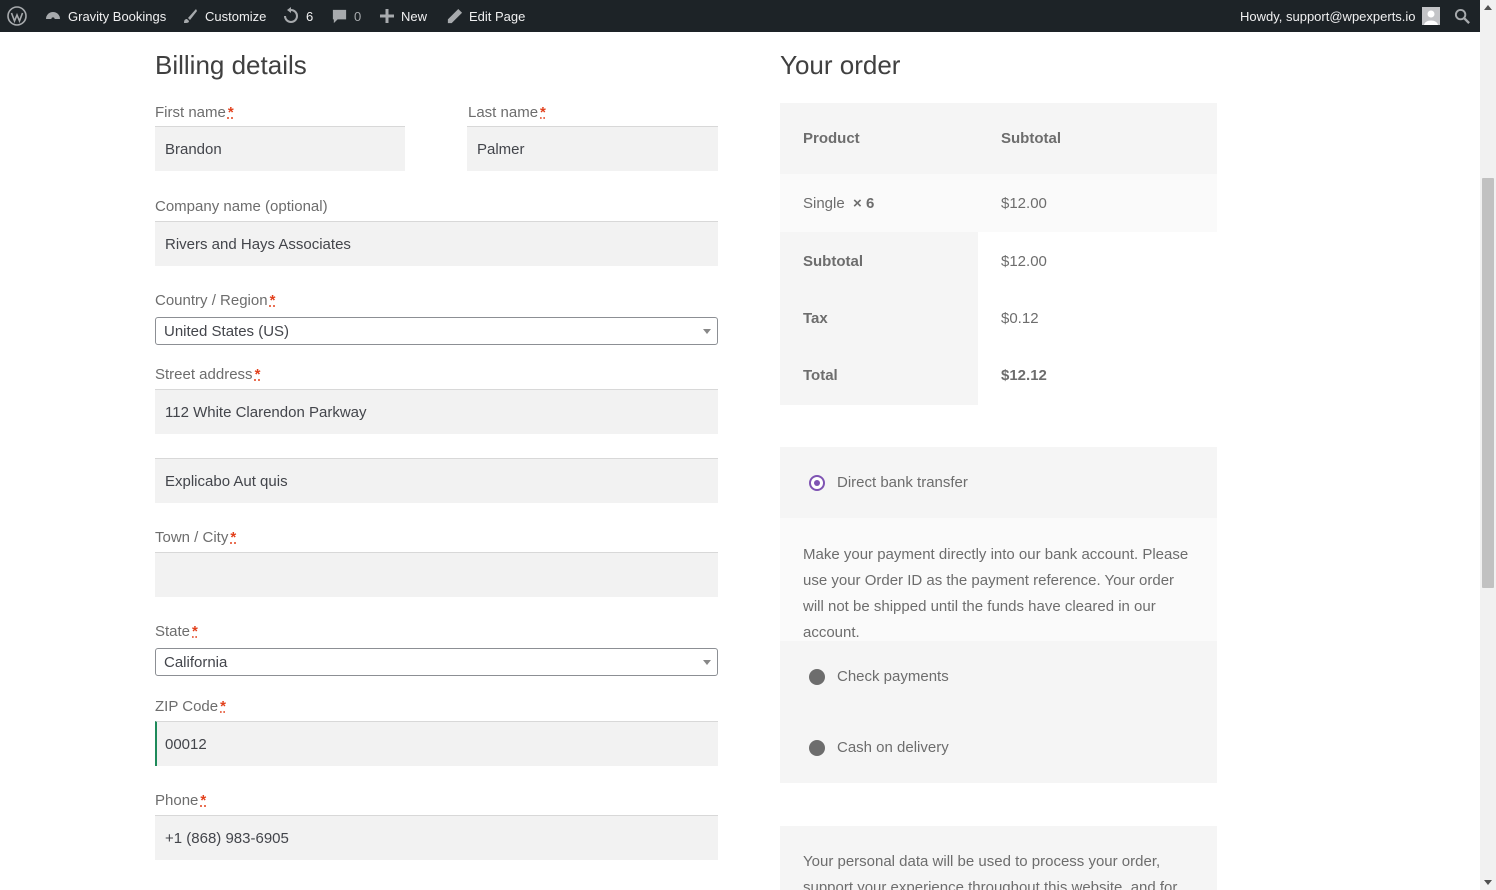 Image resolution: width=1496 pixels, height=890 pixels. What do you see at coordinates (507, 112) in the screenshot?
I see `last-name-label: Last name *` at bounding box center [507, 112].